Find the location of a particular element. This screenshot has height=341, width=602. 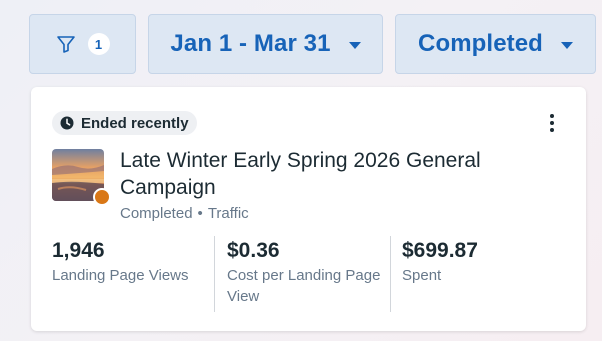

status-dot is located at coordinates (102, 197).